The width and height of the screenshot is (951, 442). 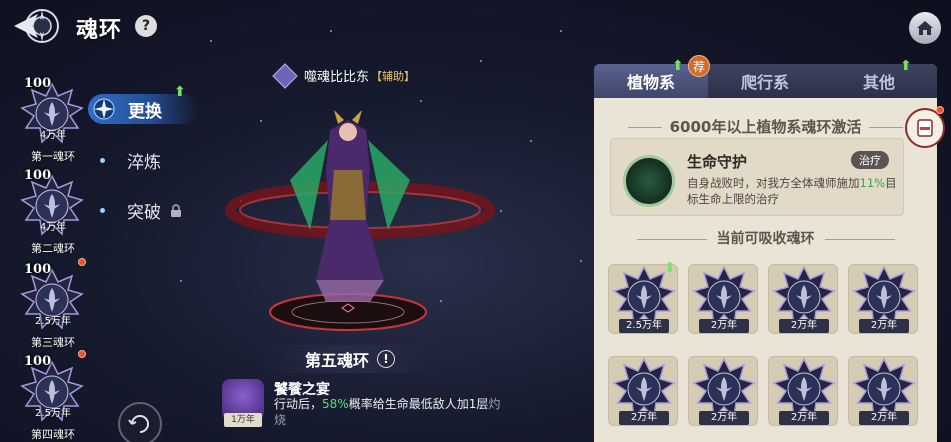 What do you see at coordinates (389, 412) in the screenshot?
I see `skill-description: 行动后，58%概率给生命最低敌人加1层灼烧` at bounding box center [389, 412].